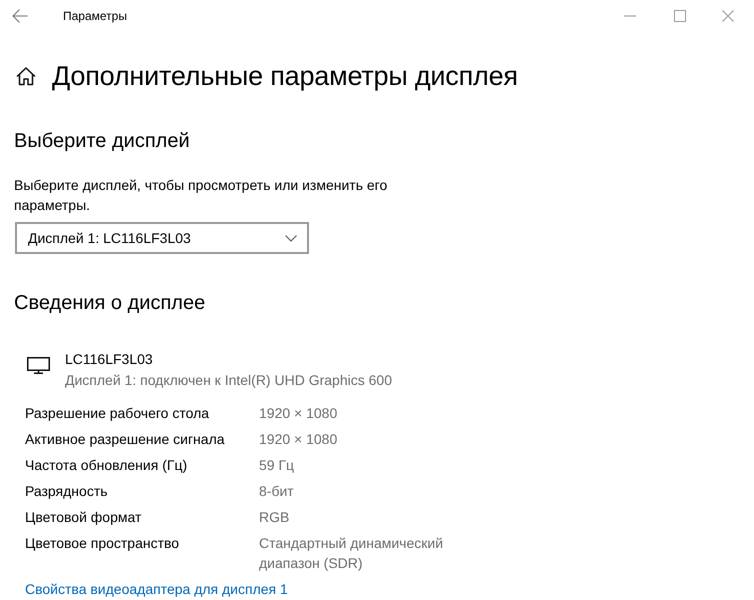 The height and width of the screenshot is (600, 754). What do you see at coordinates (728, 16) in the screenshot?
I see `close-icon` at bounding box center [728, 16].